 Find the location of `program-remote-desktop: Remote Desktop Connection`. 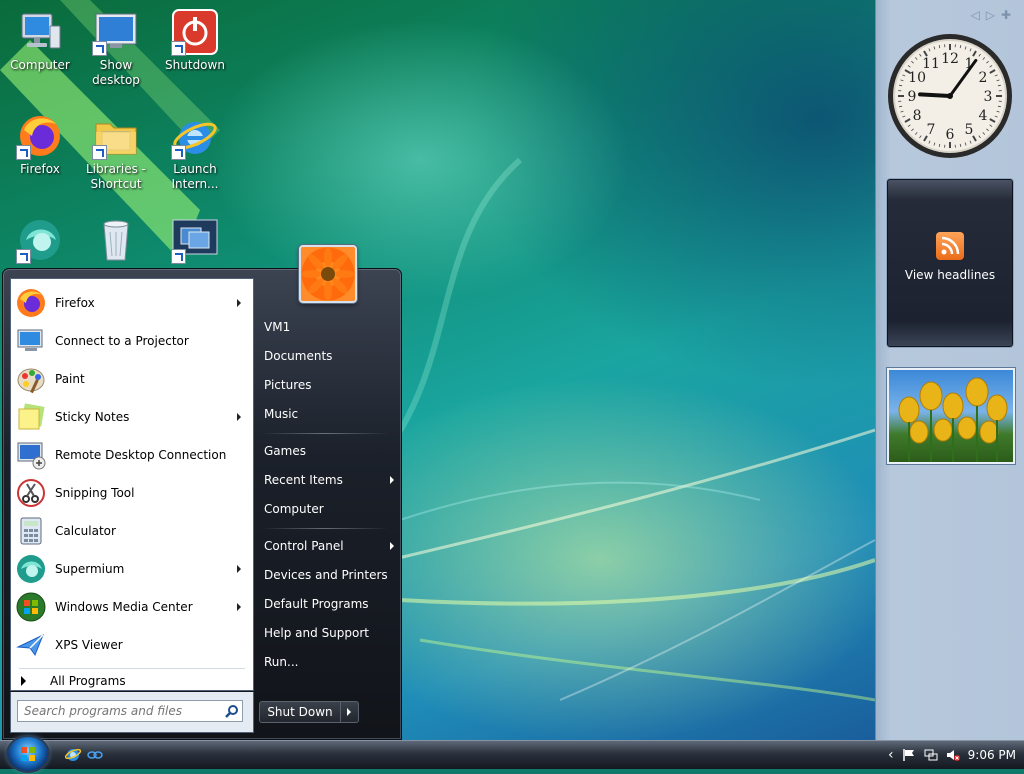

program-remote-desktop: Remote Desktop Connection is located at coordinates (131, 455).